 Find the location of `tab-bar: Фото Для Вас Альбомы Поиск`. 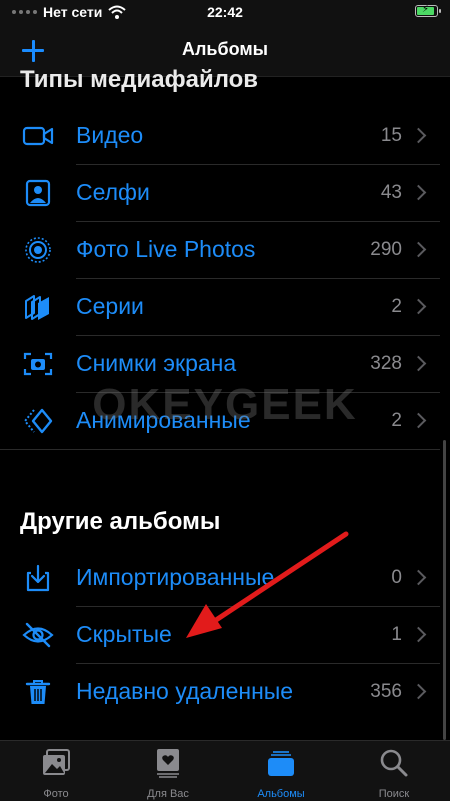

tab-bar: Фото Для Вас Альбомы Поиск is located at coordinates (225, 770).